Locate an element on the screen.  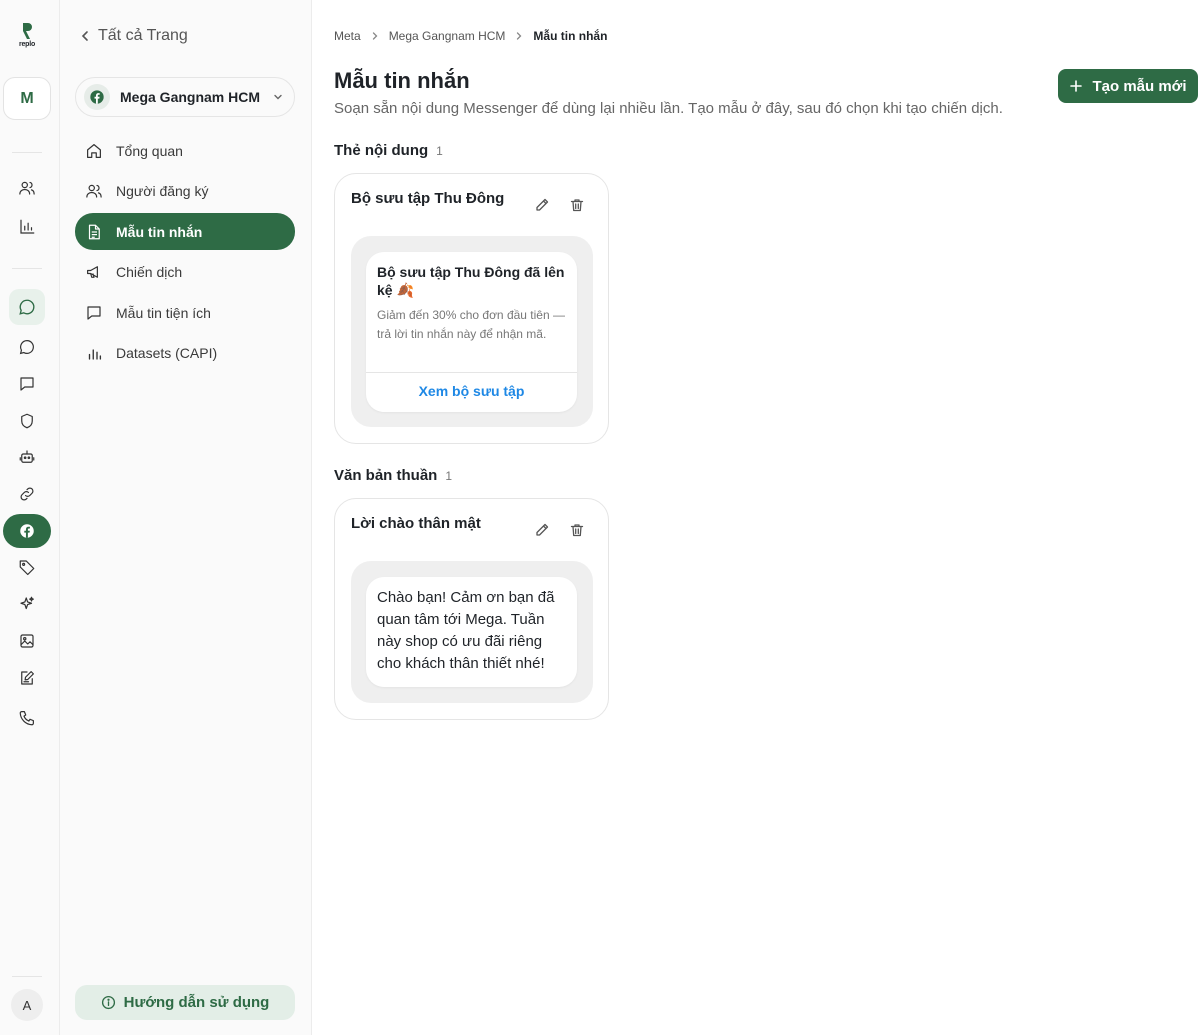
rail-ai-button is located at coordinates (27, 604).